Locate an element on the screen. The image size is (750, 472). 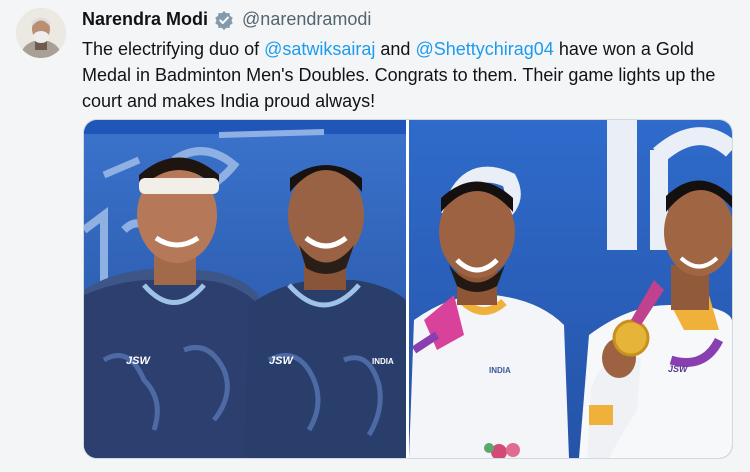
mention-link: @satwiksairaj is located at coordinates (319, 49).